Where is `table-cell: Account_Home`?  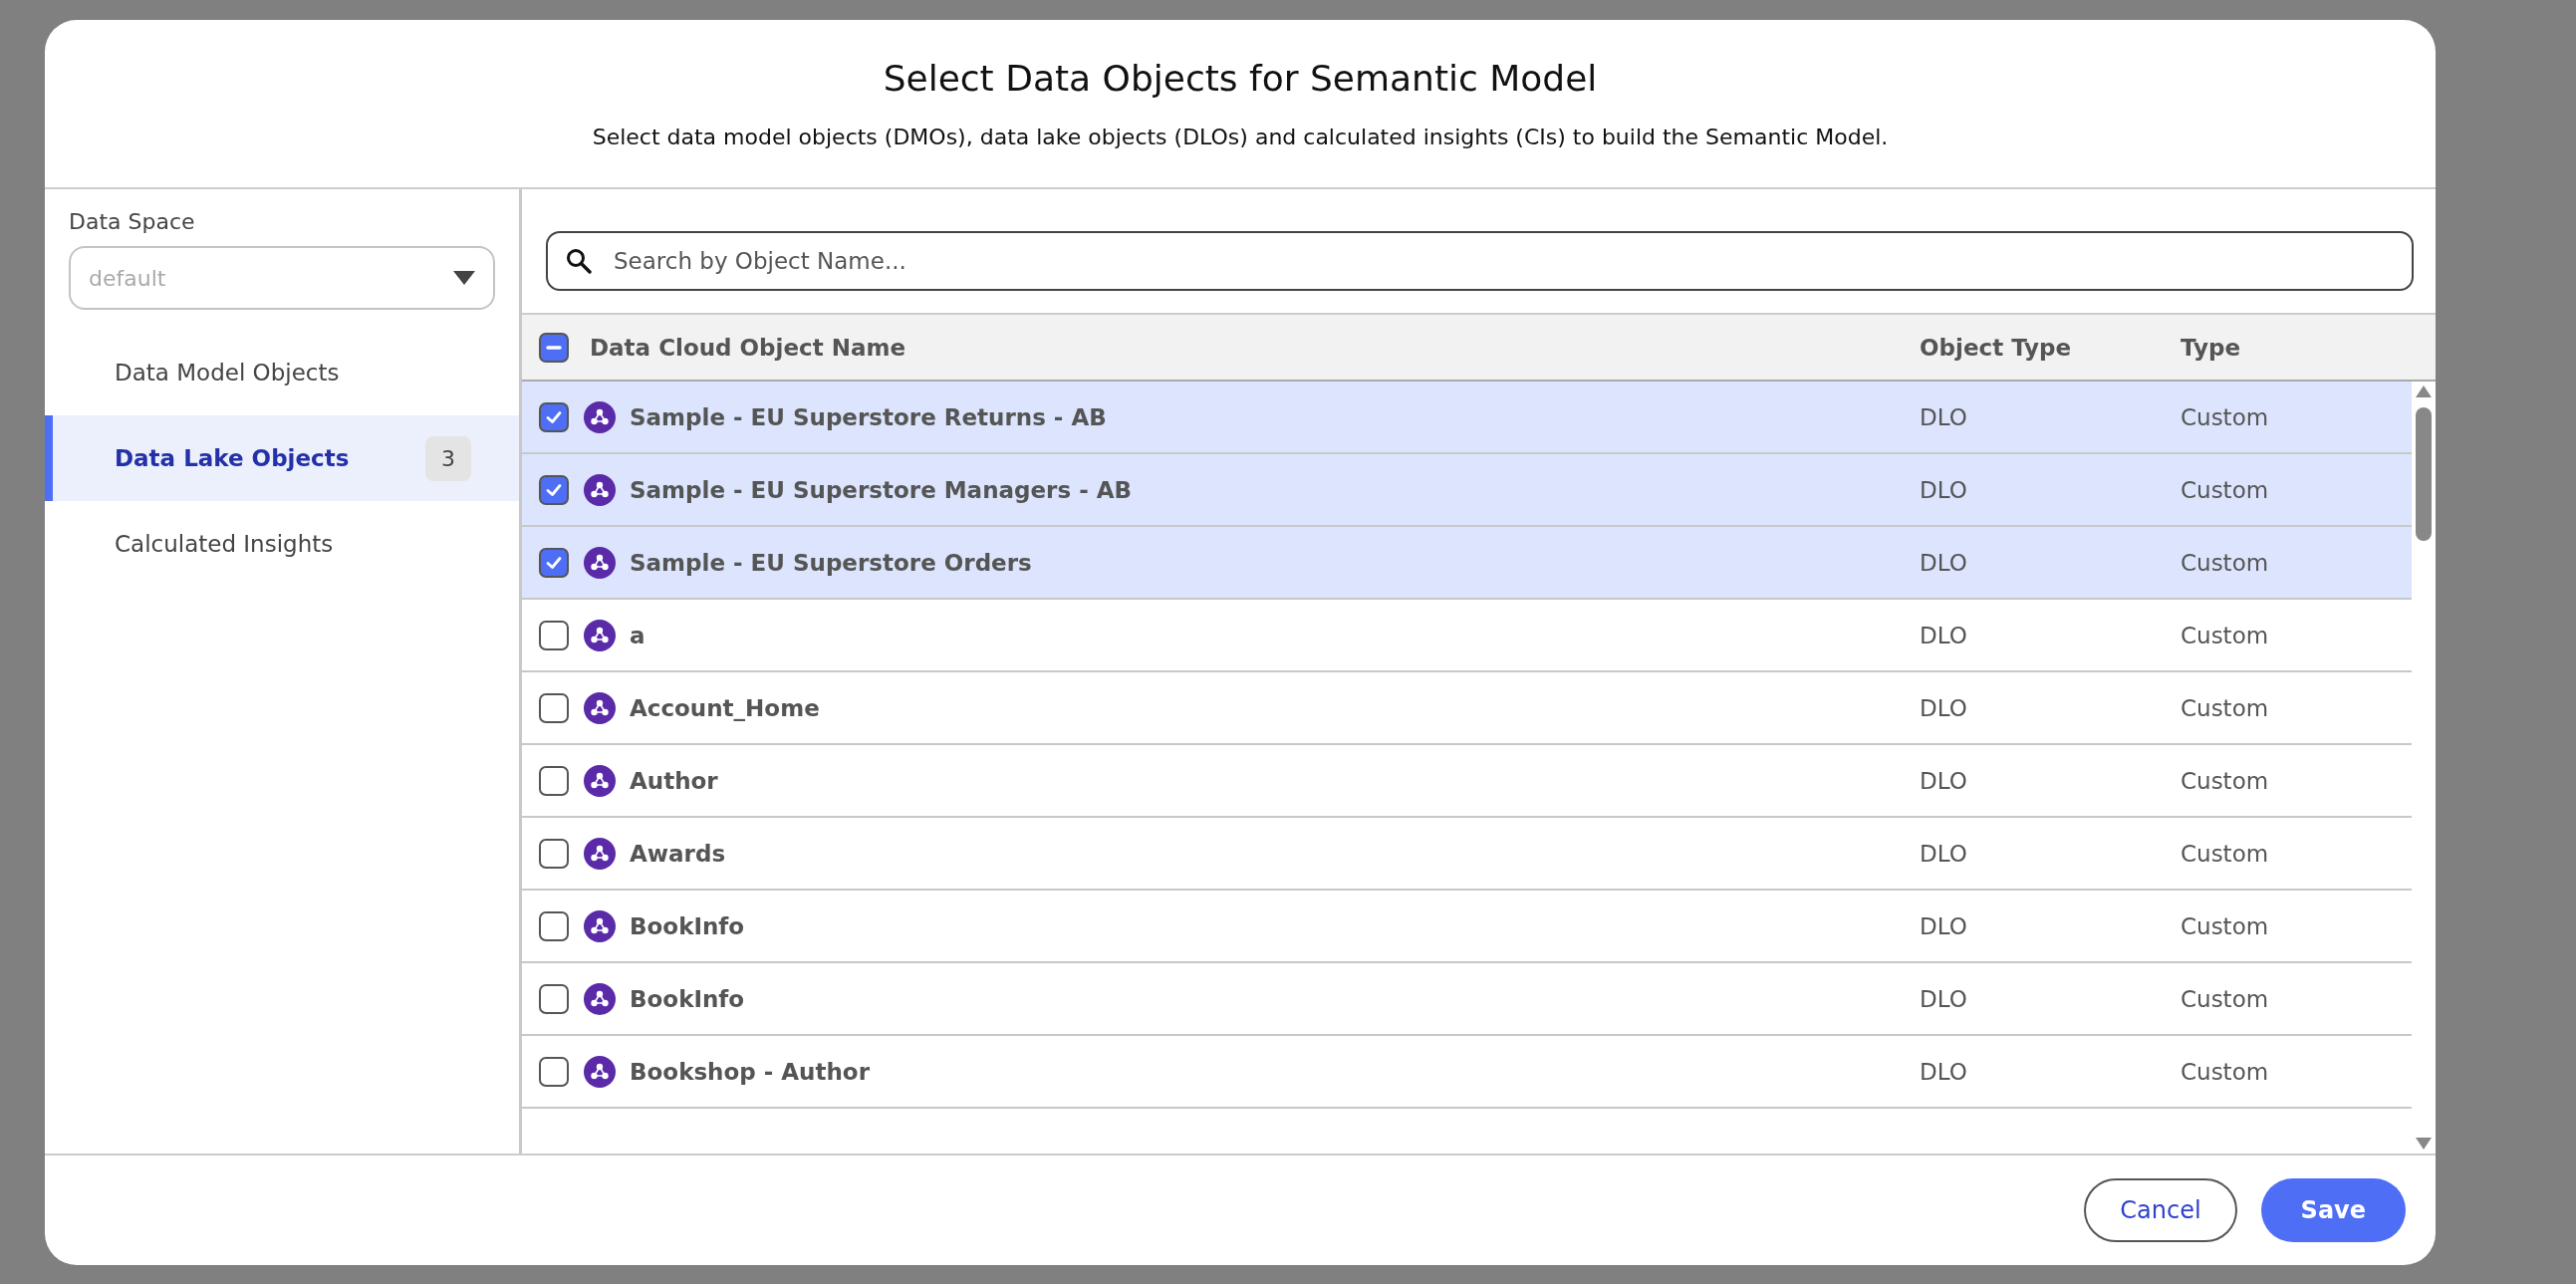
table-cell: Account_Home is located at coordinates (725, 708).